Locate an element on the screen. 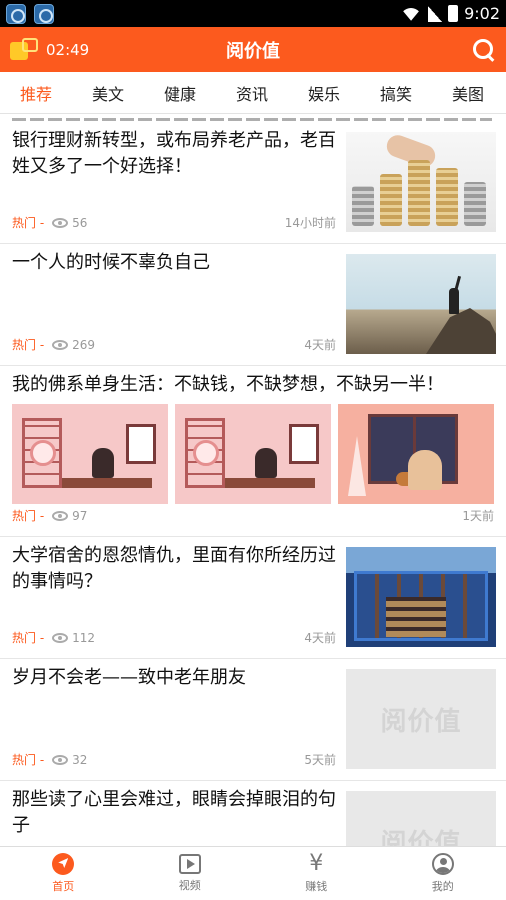  view-count: 32 is located at coordinates (80, 759).